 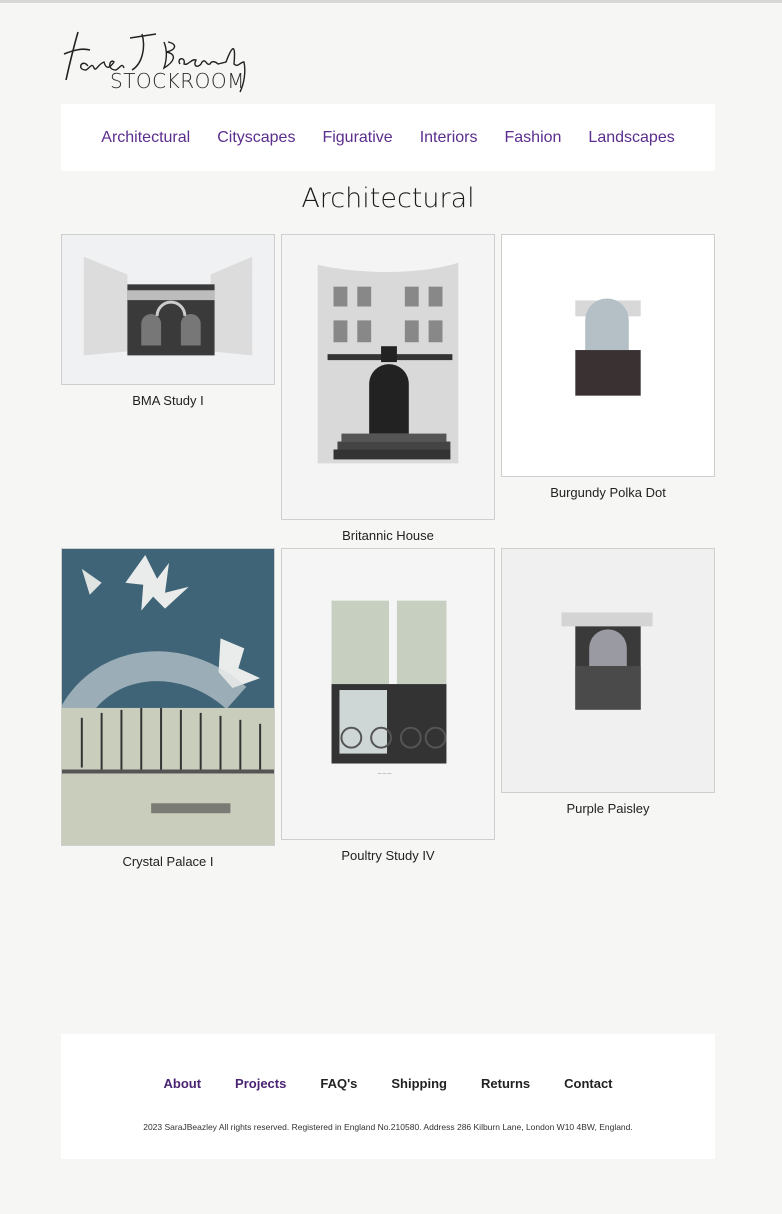 What do you see at coordinates (168, 400) in the screenshot?
I see `artwork-title: BMA Study I` at bounding box center [168, 400].